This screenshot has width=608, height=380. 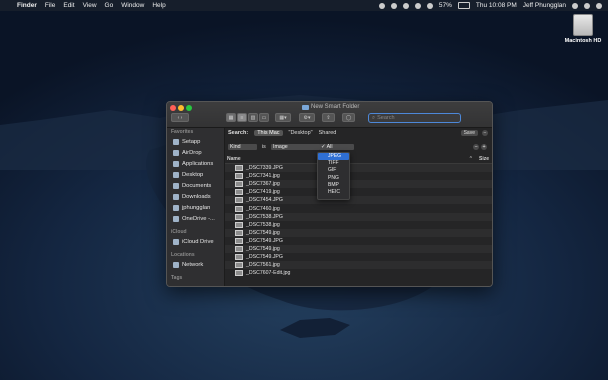 I want to click on scope-this-mac: This Mac, so click(x=268, y=133).